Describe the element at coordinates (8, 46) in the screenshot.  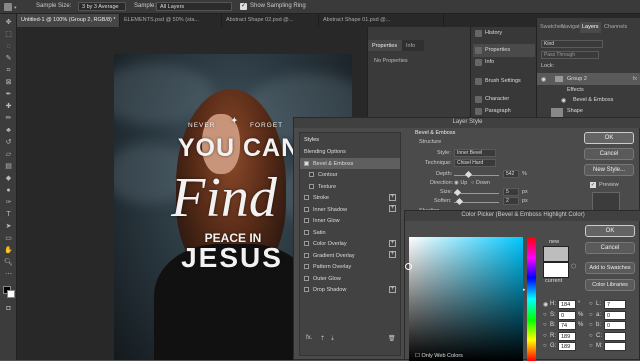
I see `lasso-tool-icon: ◌` at that location.